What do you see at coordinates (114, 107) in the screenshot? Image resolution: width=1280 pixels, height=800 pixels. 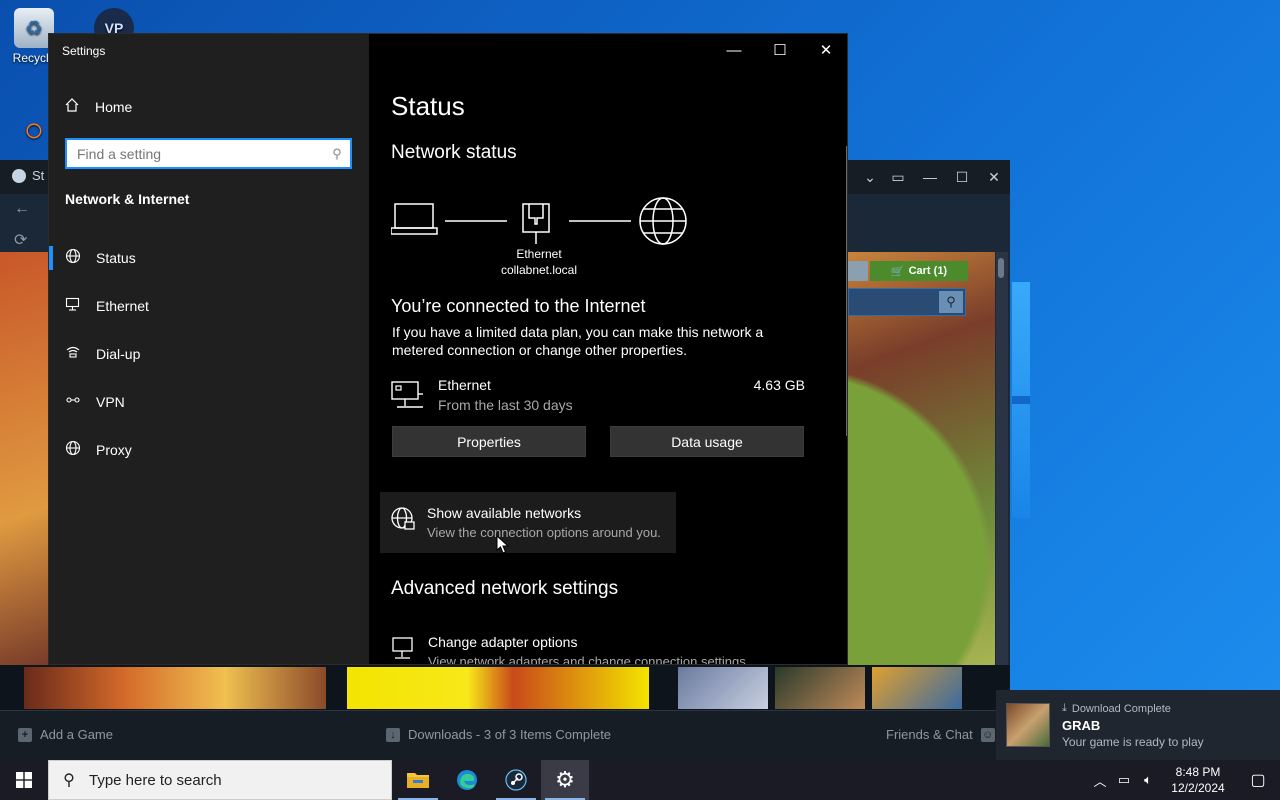 I see `home-label: Home` at bounding box center [114, 107].